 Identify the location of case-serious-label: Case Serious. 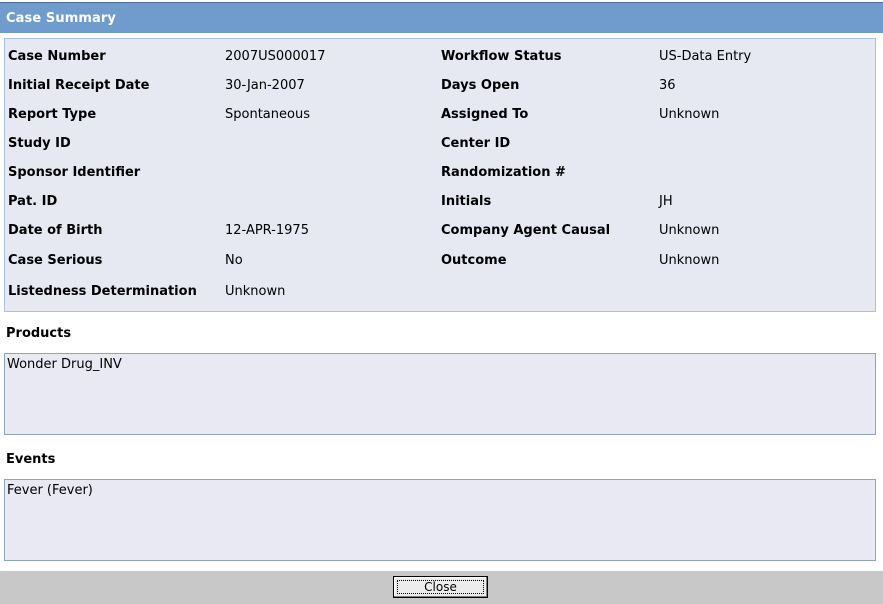
(55, 260).